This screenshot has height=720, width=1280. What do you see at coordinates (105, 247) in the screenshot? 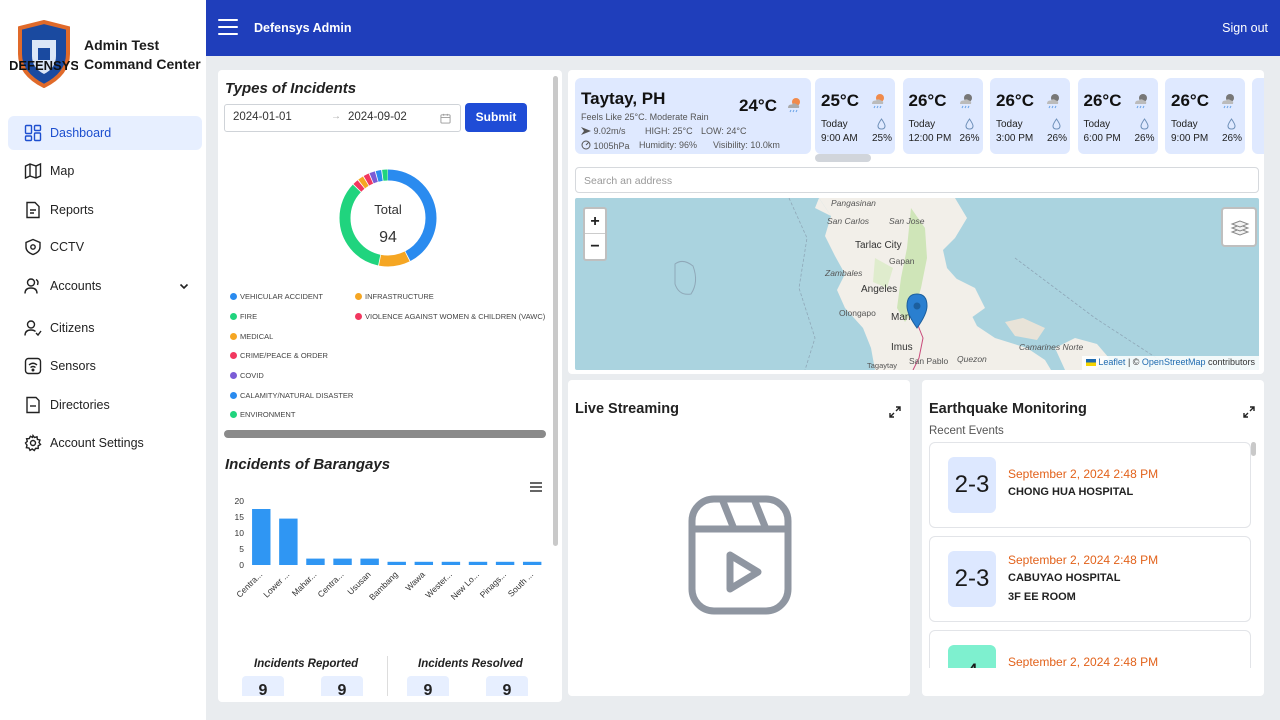
I see `sidebar-item-cctv: CCTV` at bounding box center [105, 247].